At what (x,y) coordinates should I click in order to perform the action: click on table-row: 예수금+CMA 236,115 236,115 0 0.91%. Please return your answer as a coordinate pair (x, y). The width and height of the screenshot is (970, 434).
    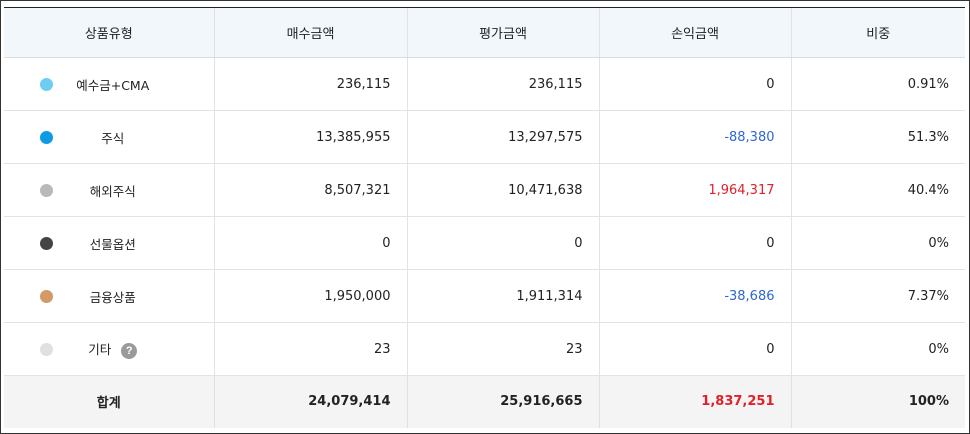
    Looking at the image, I should click on (484, 84).